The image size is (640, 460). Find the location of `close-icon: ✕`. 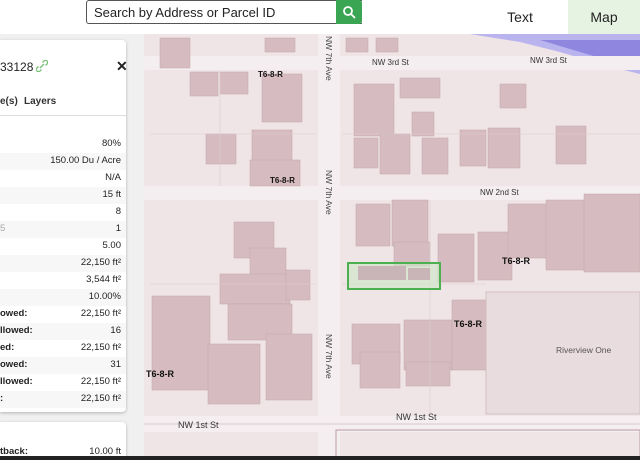

close-icon: ✕ is located at coordinates (122, 66).